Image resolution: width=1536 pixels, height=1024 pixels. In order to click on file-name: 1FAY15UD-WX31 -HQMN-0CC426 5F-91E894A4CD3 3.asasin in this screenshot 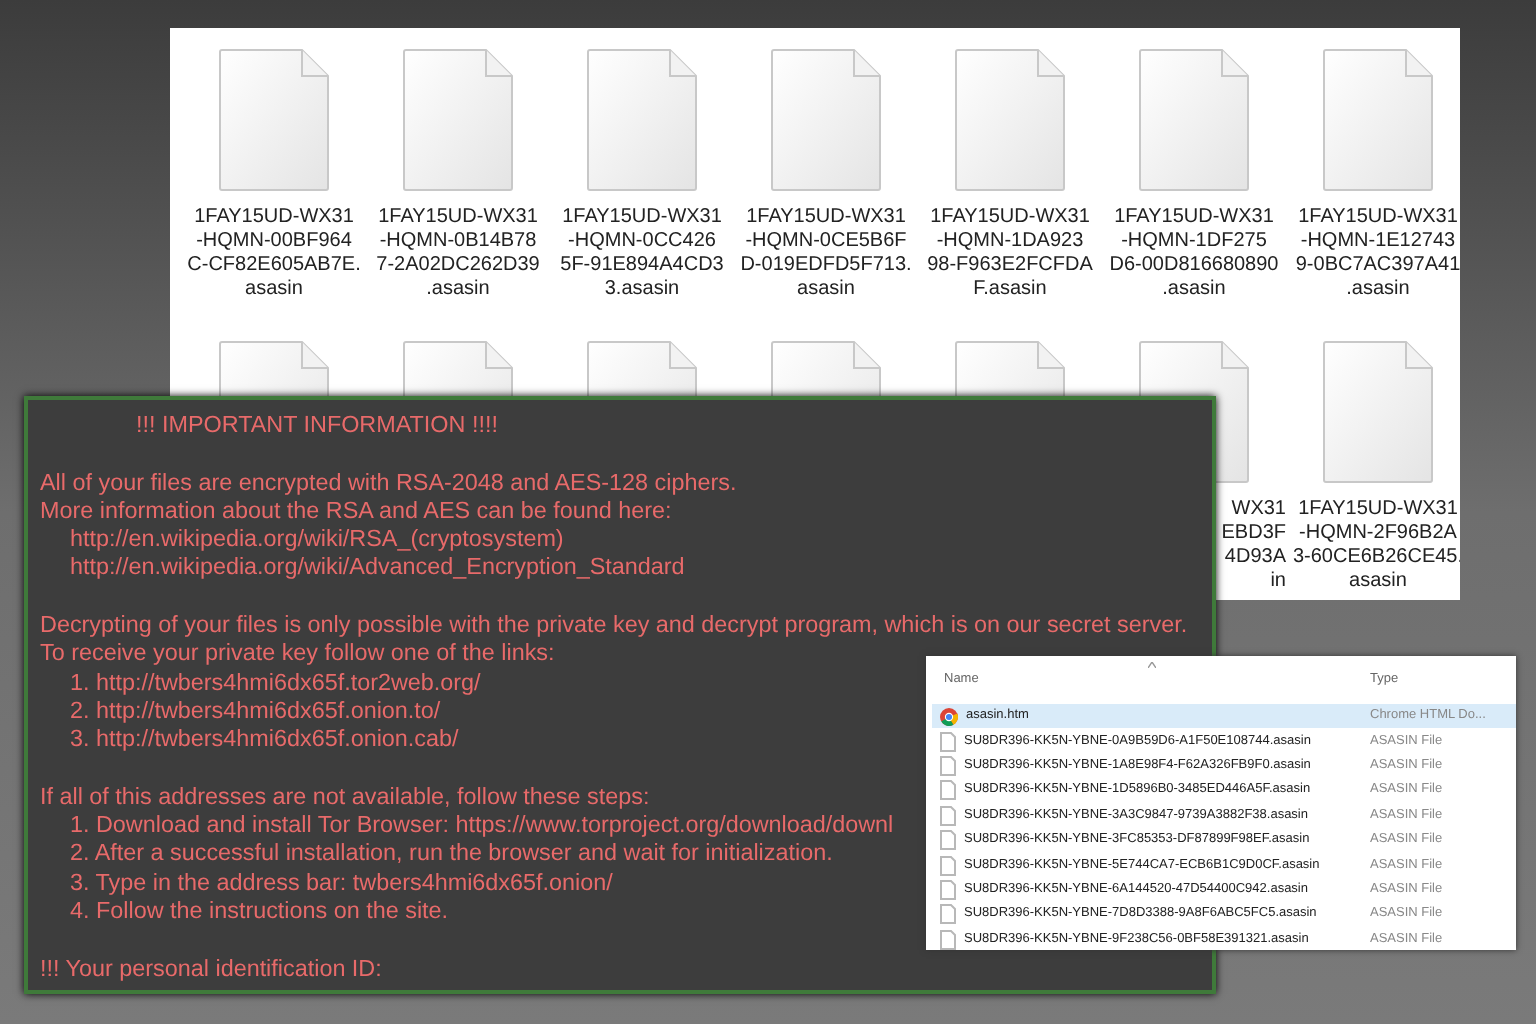, I will do `click(642, 254)`.